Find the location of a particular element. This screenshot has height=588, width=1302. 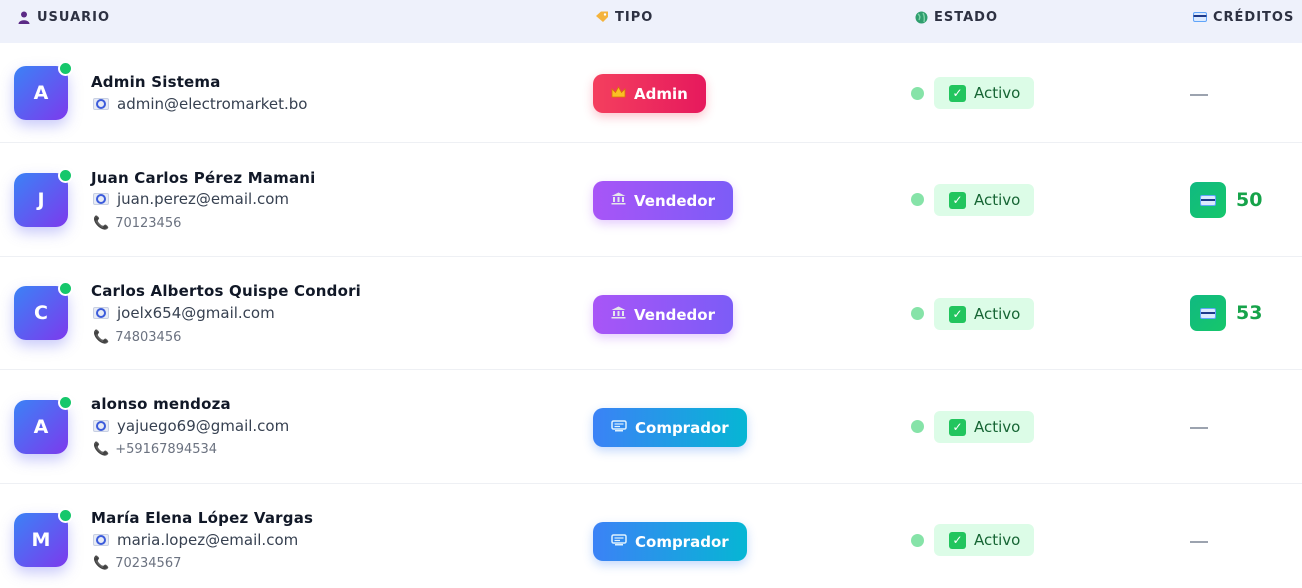

user-phone: 📞 +59167894534 is located at coordinates (155, 449).